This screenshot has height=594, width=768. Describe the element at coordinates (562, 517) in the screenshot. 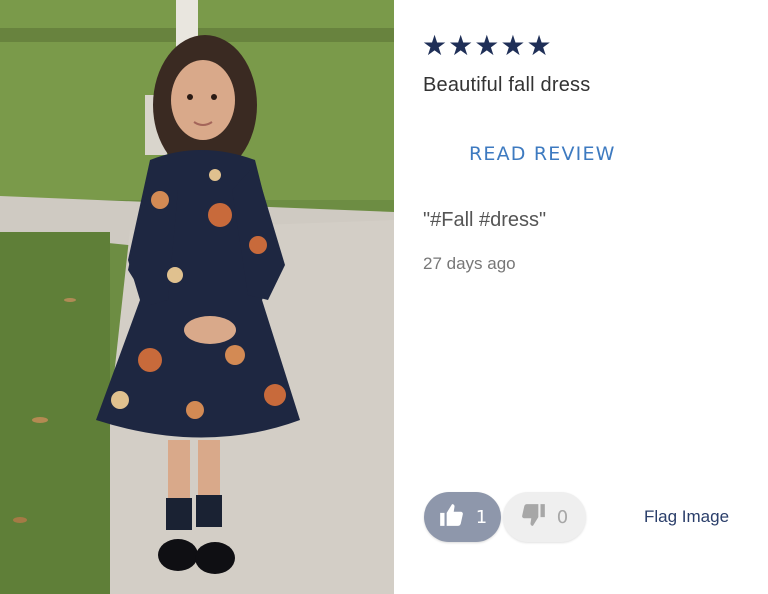

I see `unhelpful-count: 0` at that location.